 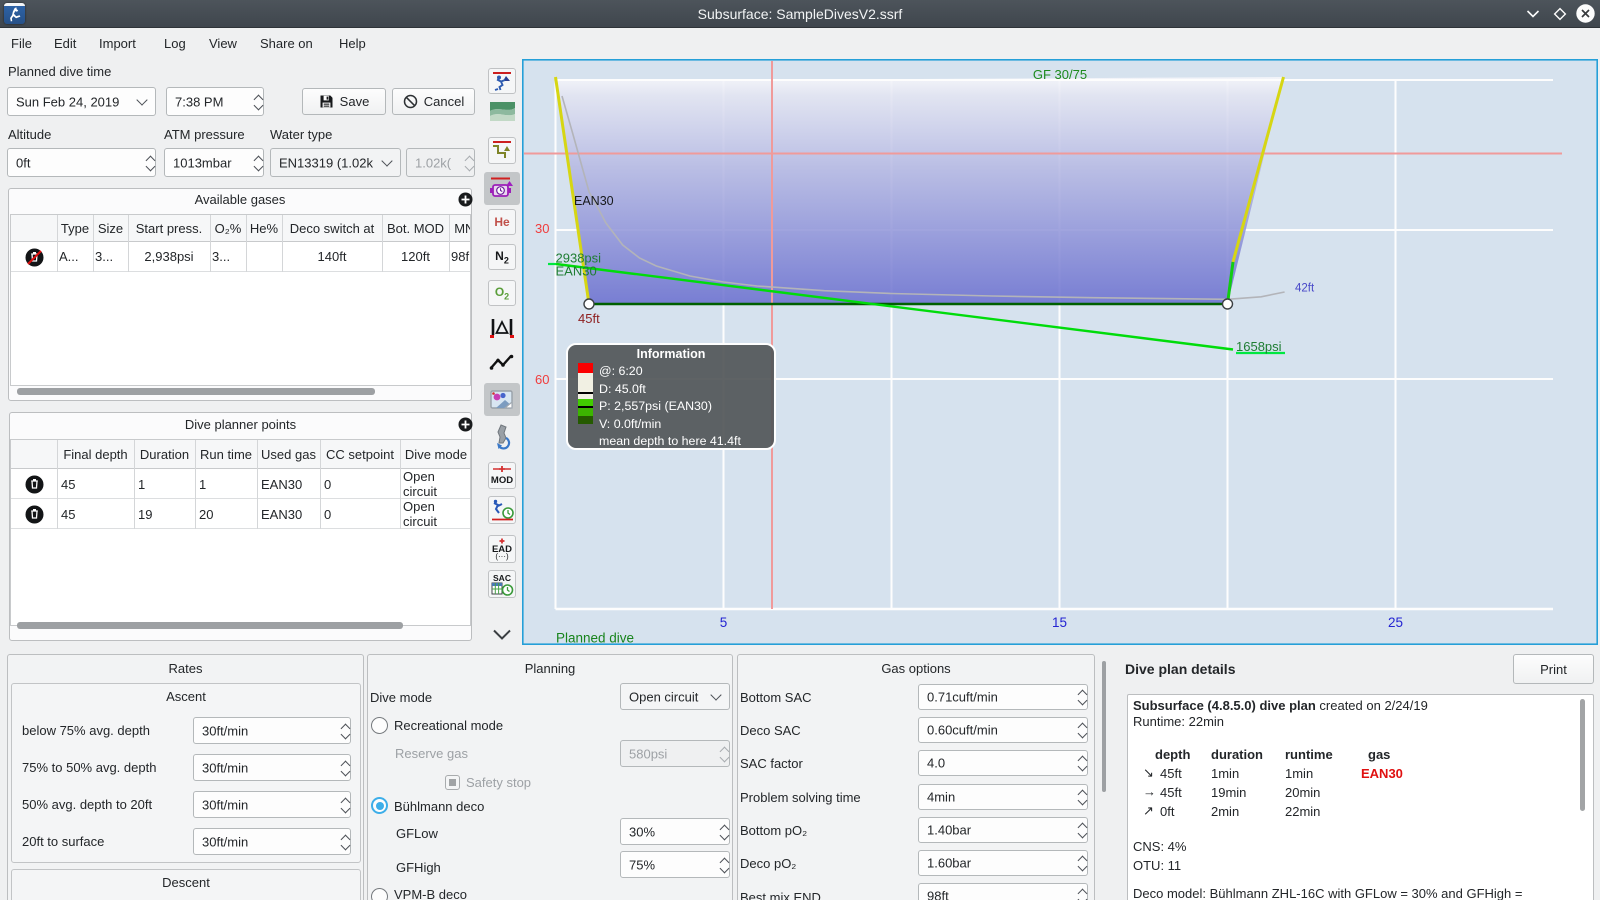 What do you see at coordinates (1305, 289) in the screenshot?
I see `svg-text: 42ft` at bounding box center [1305, 289].